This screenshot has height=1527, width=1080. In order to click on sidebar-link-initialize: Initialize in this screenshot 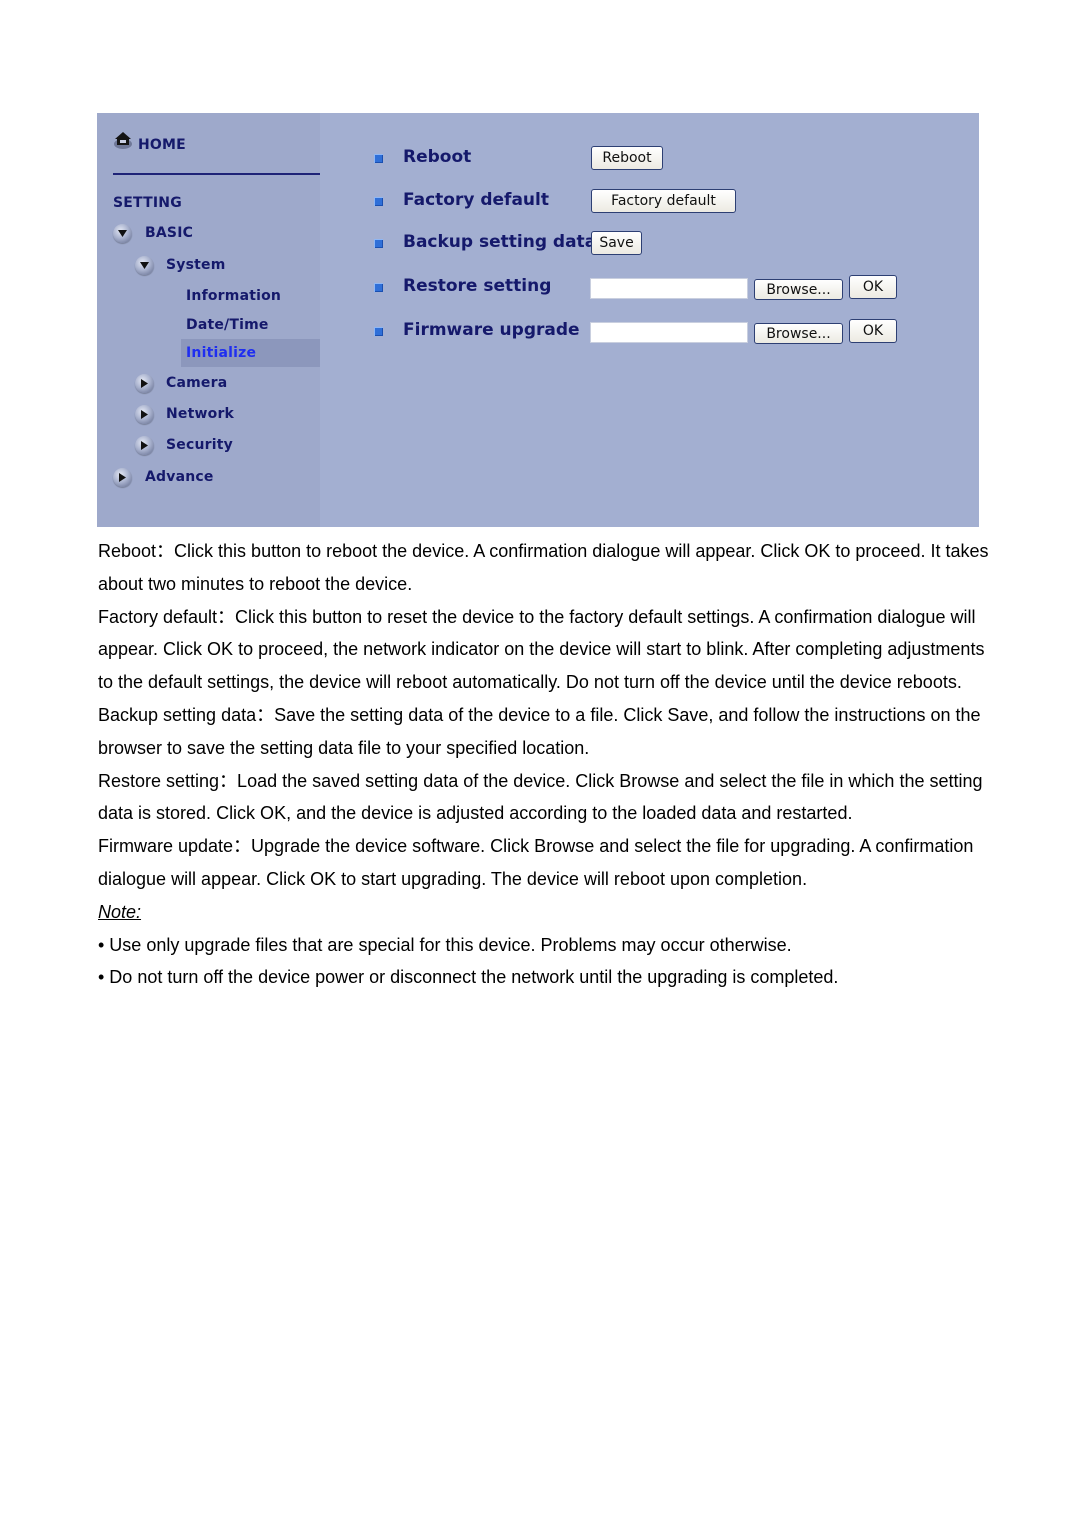, I will do `click(250, 353)`.